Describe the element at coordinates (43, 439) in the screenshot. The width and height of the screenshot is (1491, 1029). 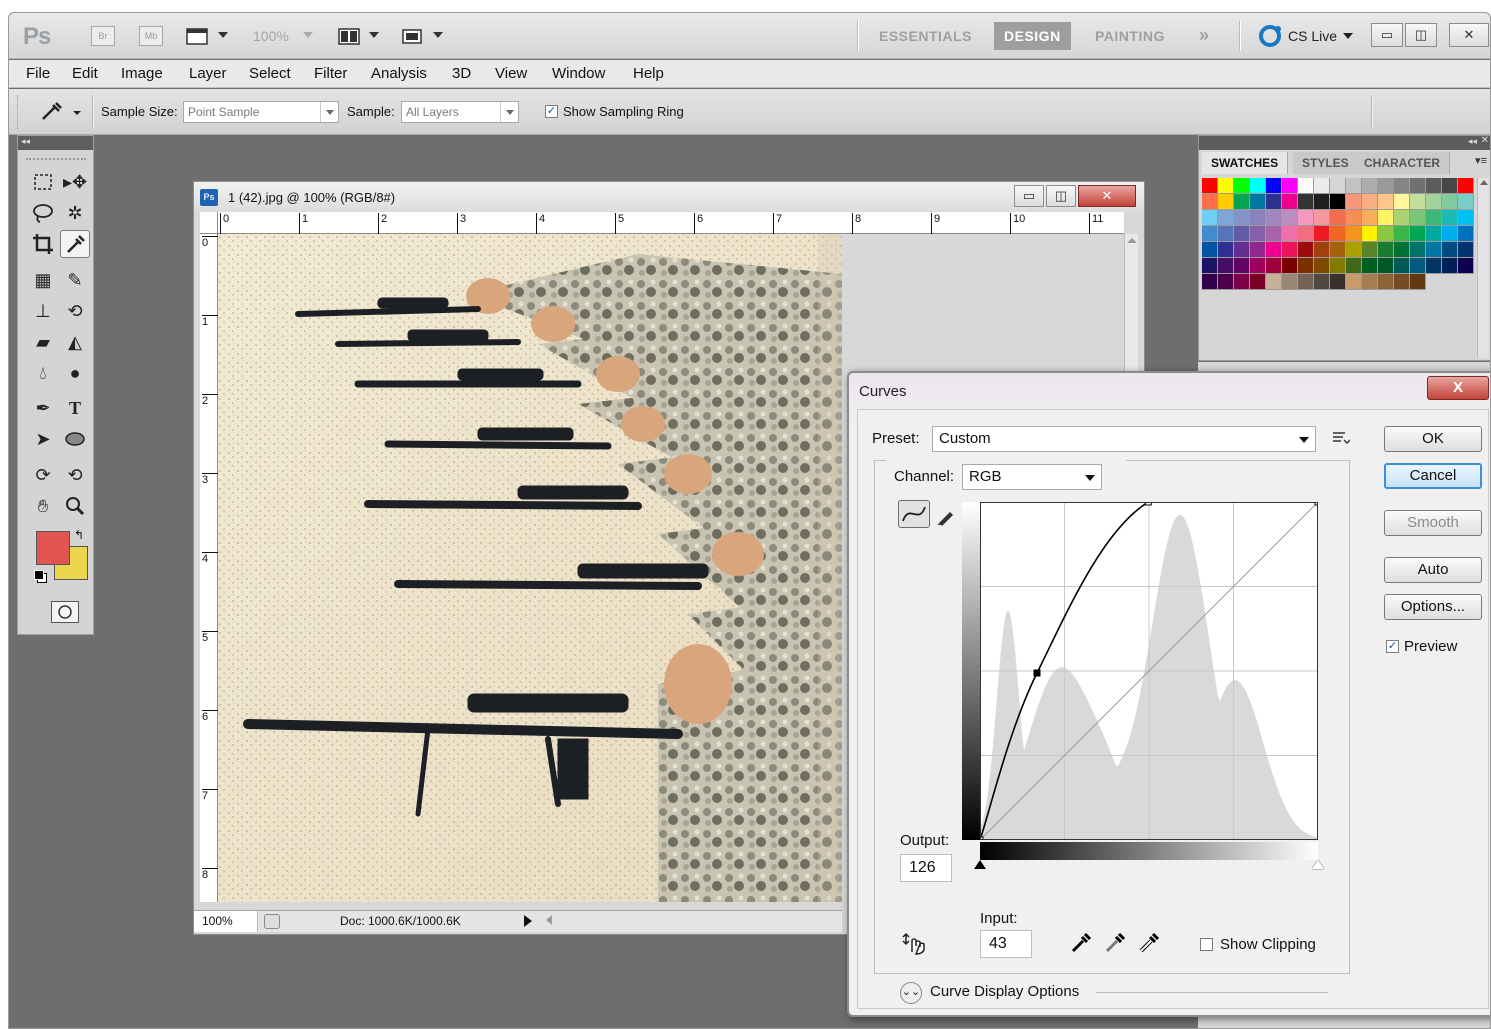
I see `path-selection-tool-icon: ➤` at that location.